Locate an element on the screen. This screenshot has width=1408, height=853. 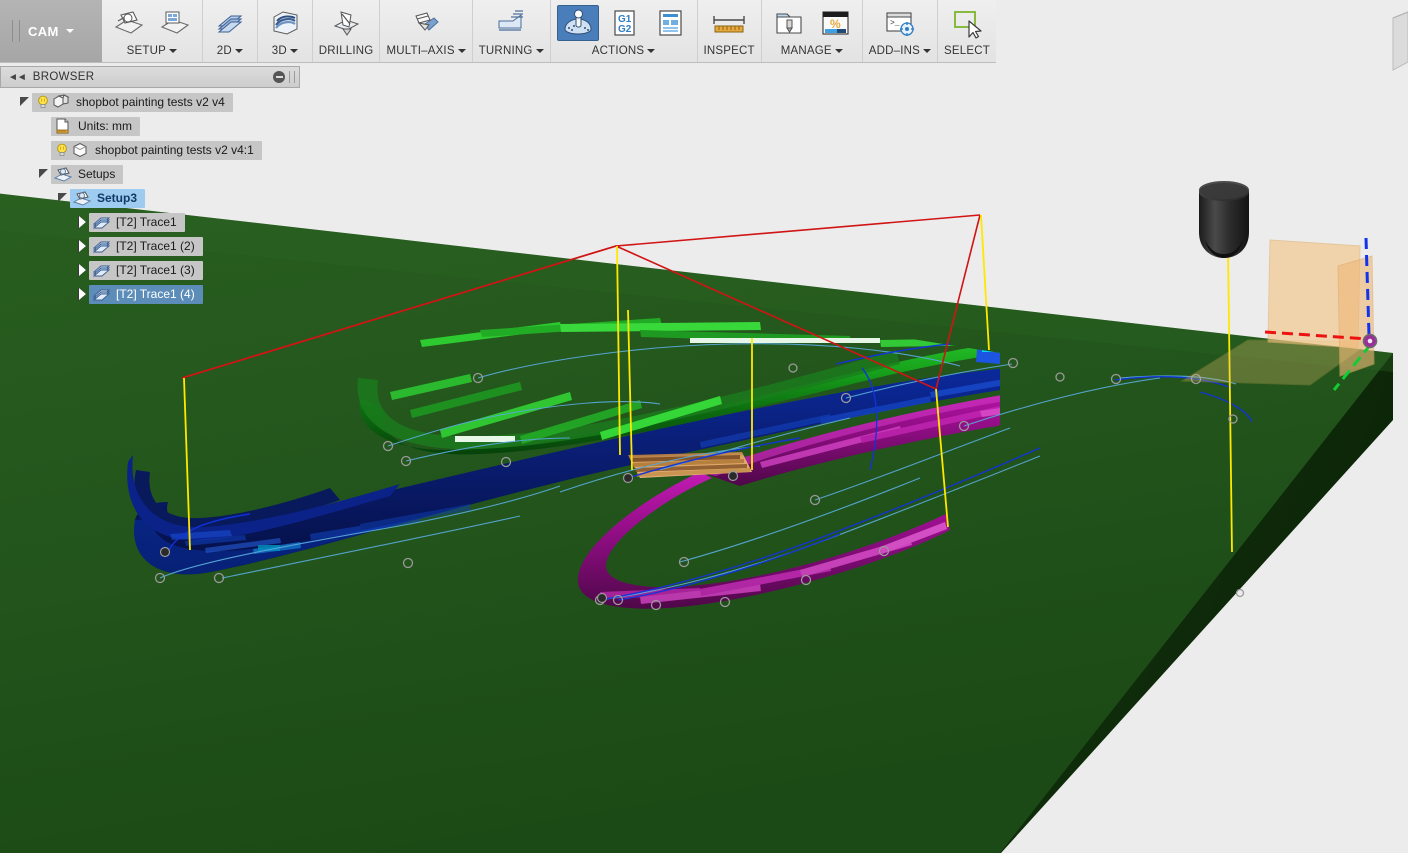
minus-circle-icon is located at coordinates (279, 77).